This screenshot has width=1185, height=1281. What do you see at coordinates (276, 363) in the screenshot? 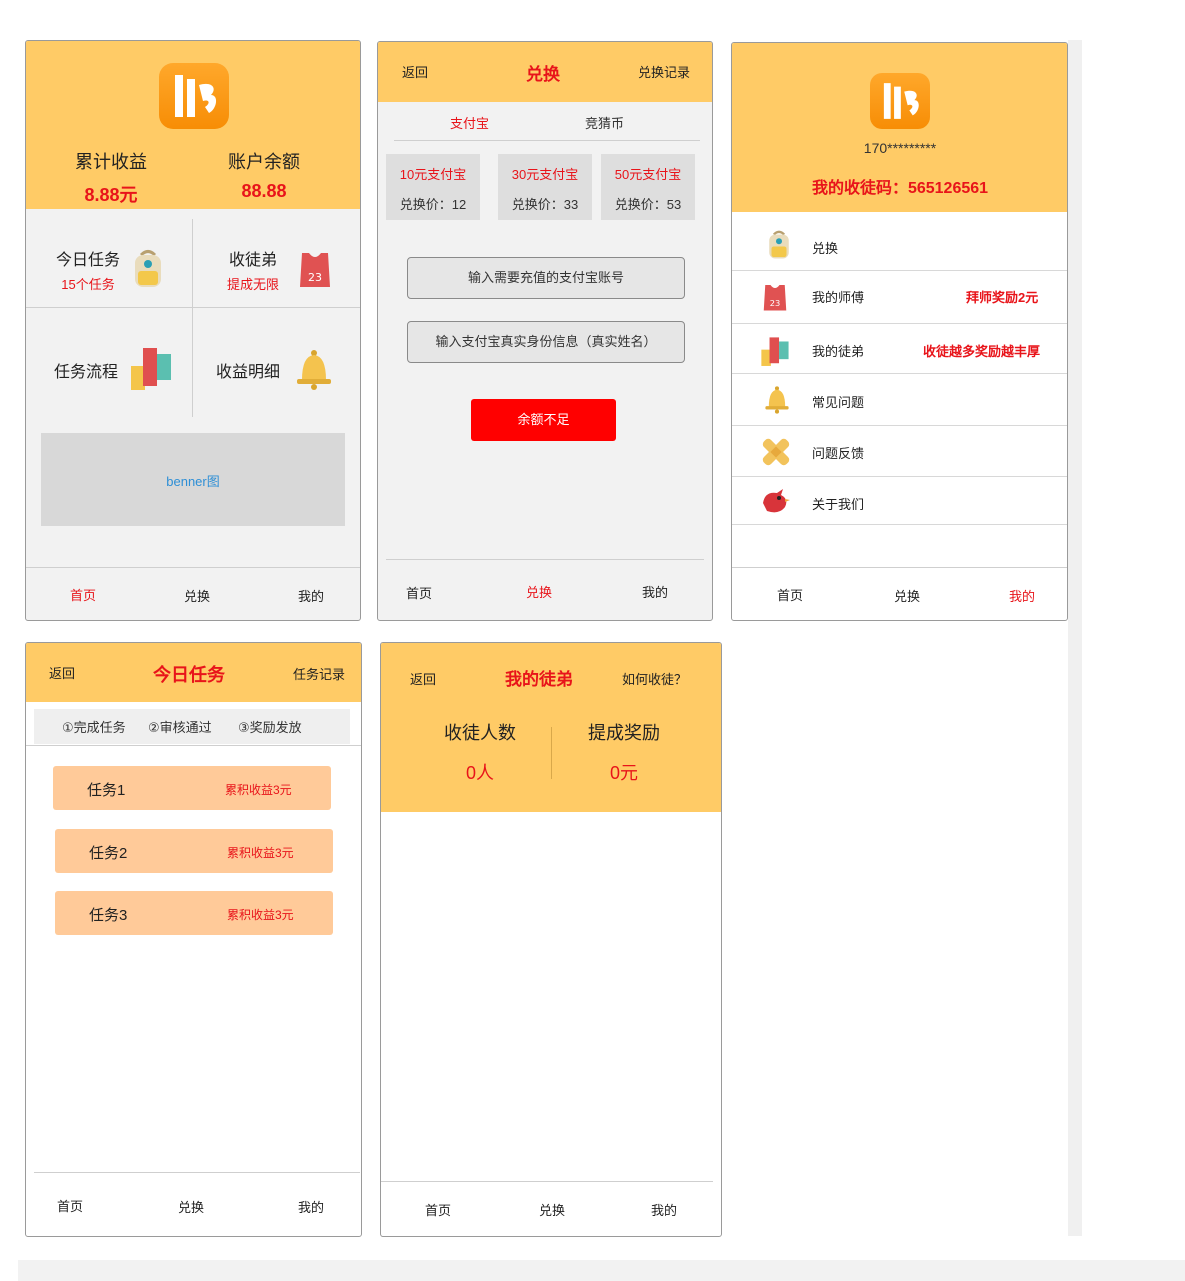
I see `earnings-detail-cell: 收益明细` at bounding box center [276, 363].